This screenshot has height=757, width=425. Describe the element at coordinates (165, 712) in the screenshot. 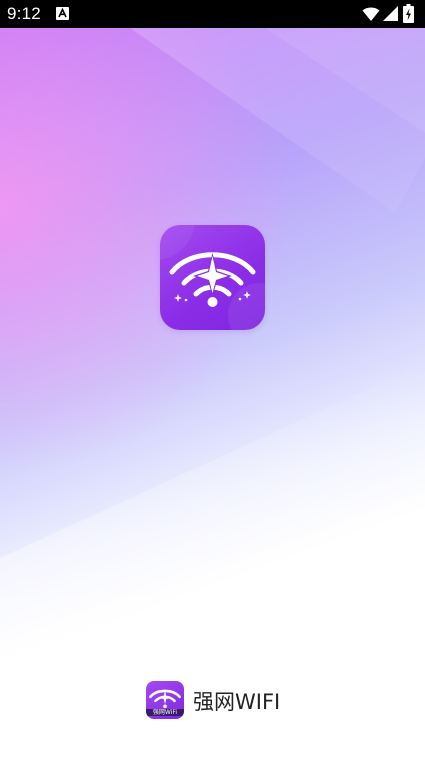

I see `brand-logo-caption: 强网WiFi` at that location.